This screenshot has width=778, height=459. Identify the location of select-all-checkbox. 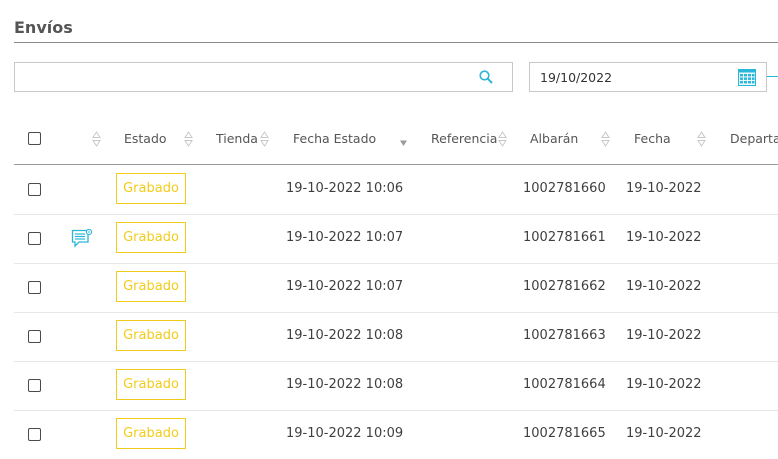
(34, 138).